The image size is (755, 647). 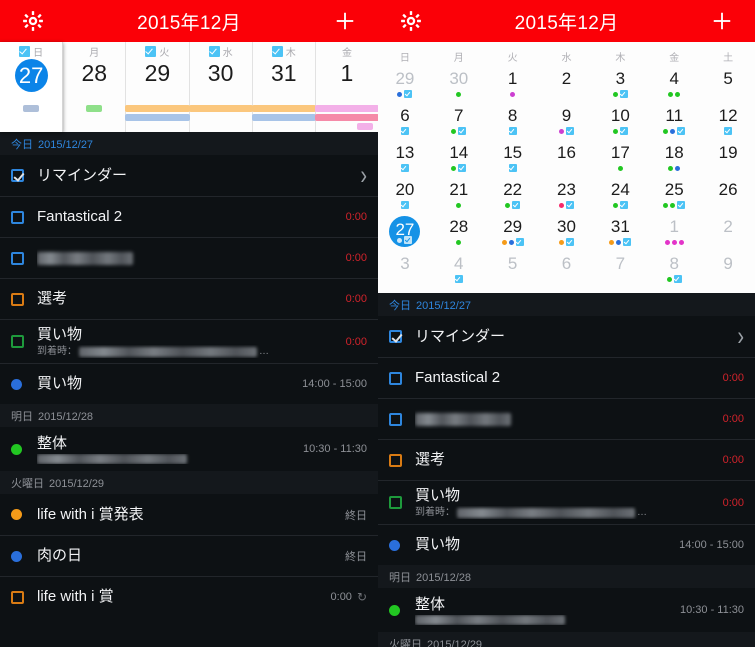 What do you see at coordinates (189, 555) in the screenshot?
I see `agenda-row: 肉の日 終日` at bounding box center [189, 555].